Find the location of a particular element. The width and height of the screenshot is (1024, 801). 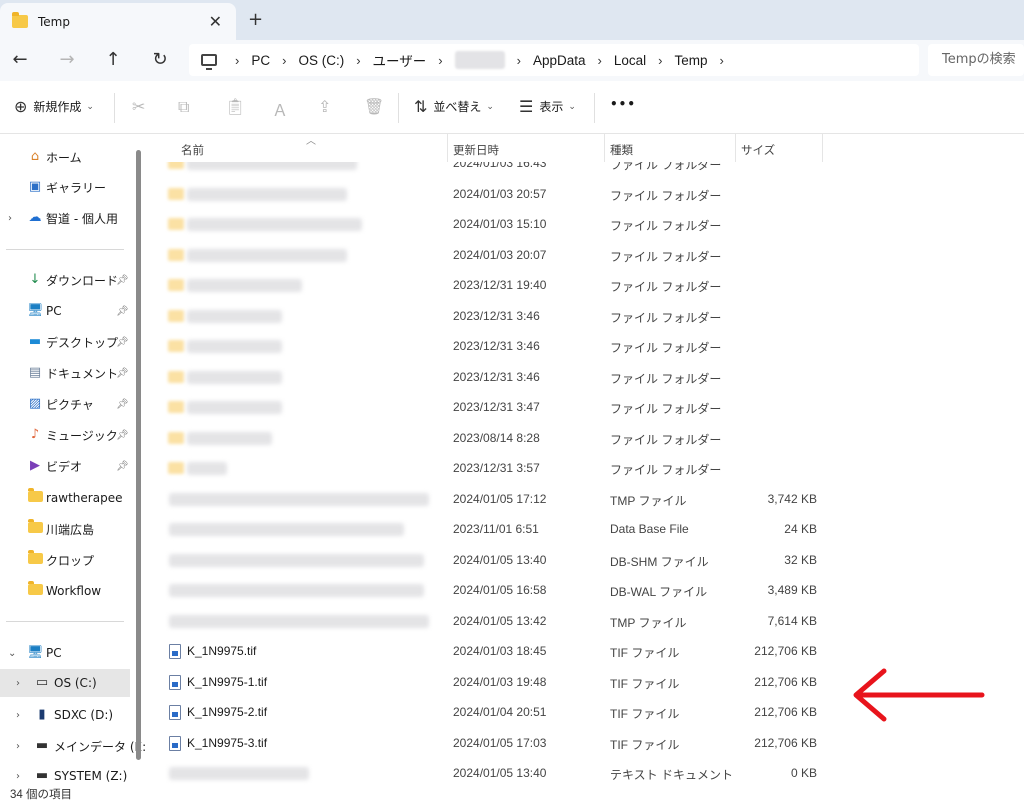

column-name: 名前 is located at coordinates (192, 150).